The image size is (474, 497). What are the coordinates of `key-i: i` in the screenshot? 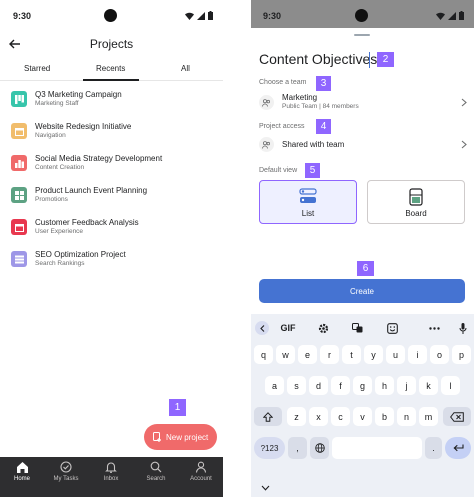 It's located at (417, 354).